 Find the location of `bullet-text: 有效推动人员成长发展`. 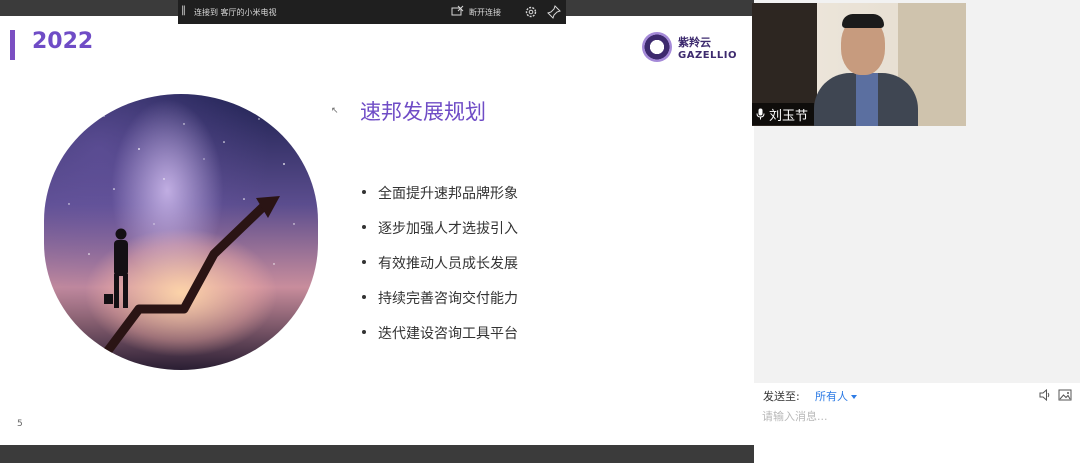

bullet-text: 有效推动人员成长发展 is located at coordinates (448, 264).